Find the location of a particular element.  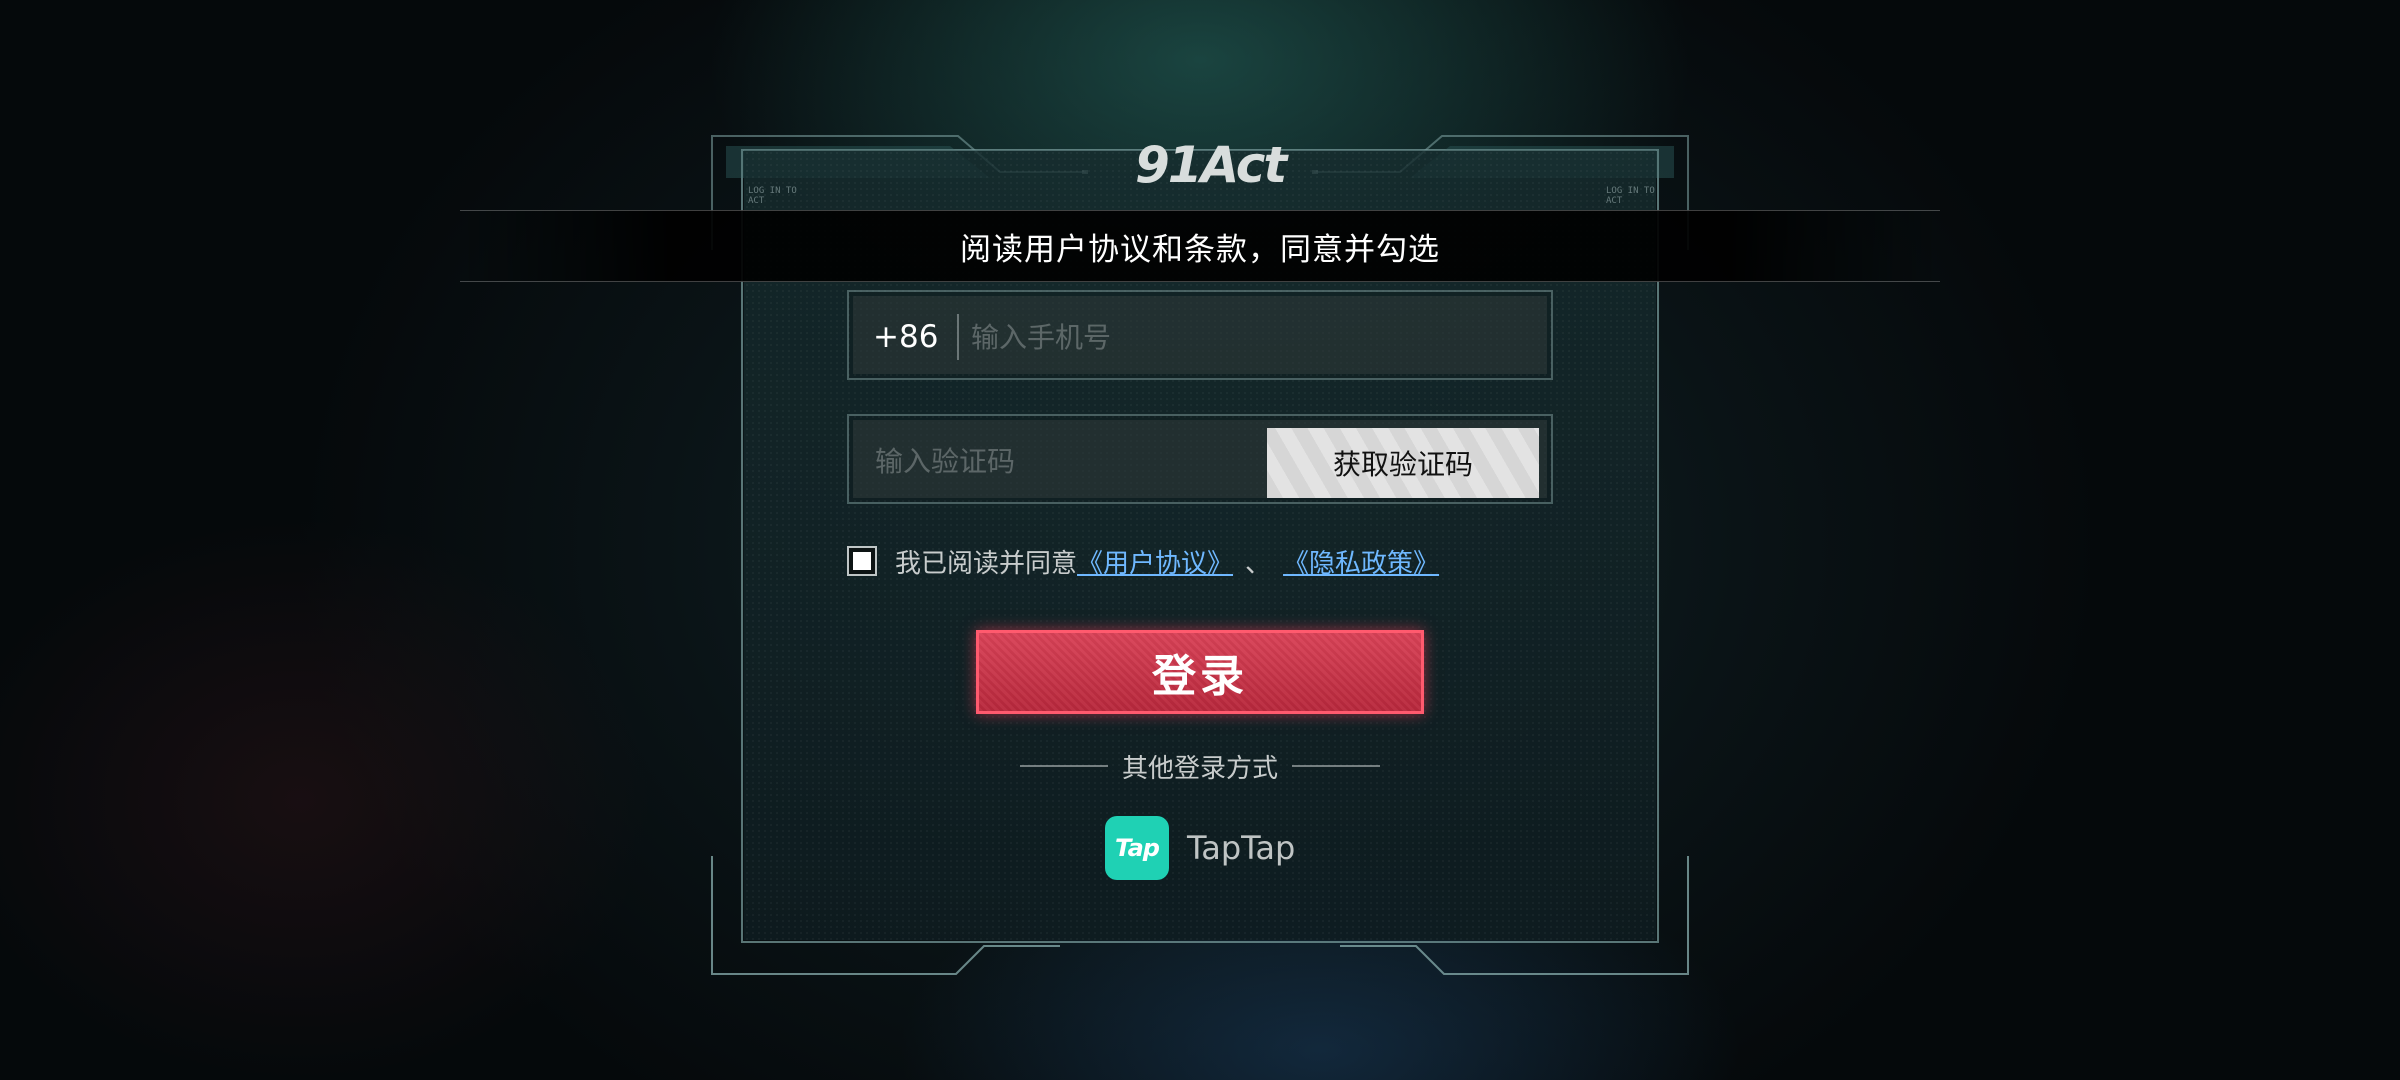

verification-code-field: 获取验证码 is located at coordinates (1200, 459).